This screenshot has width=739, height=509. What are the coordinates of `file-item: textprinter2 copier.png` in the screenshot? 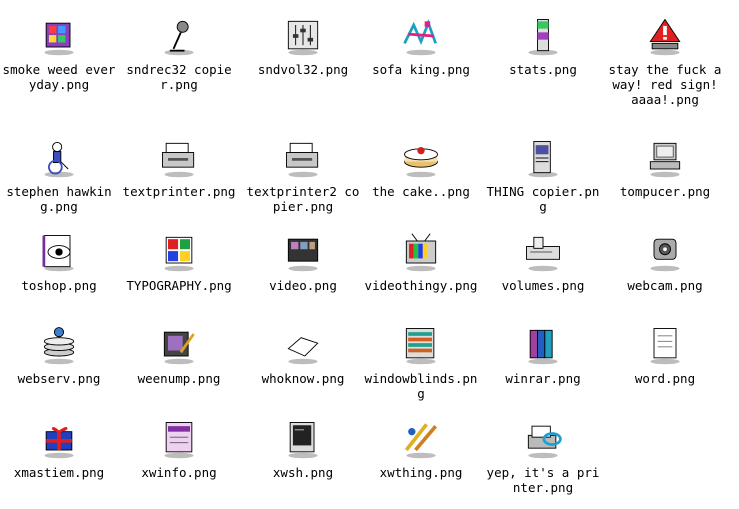 It's located at (303, 175).